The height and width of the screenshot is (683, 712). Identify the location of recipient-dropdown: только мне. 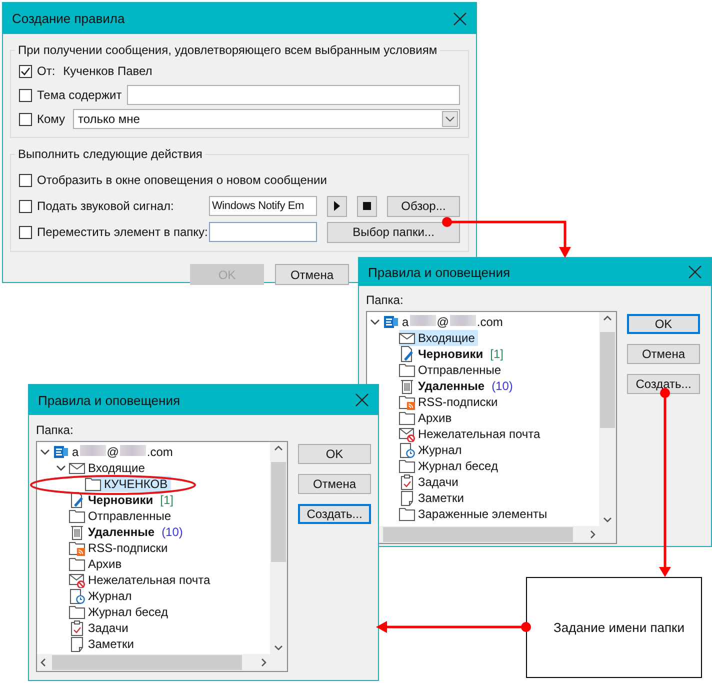
(266, 119).